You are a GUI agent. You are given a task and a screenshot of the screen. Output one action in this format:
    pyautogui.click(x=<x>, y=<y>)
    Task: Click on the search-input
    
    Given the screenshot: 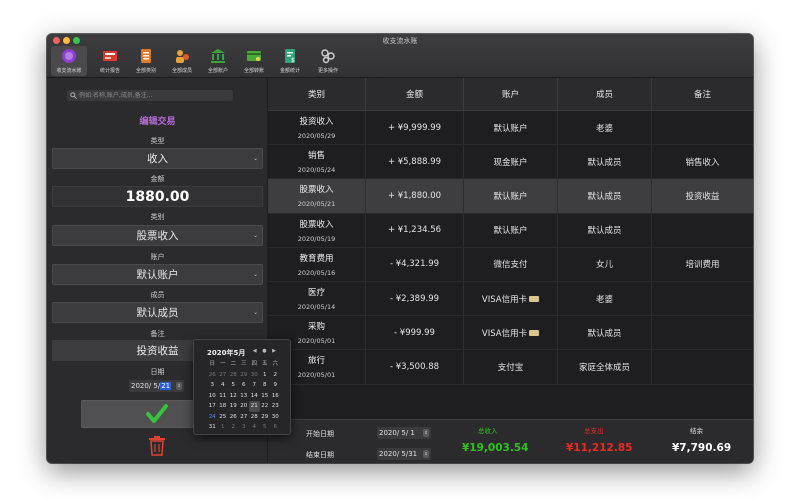 What is the action you would take?
    pyautogui.click(x=154, y=95)
    